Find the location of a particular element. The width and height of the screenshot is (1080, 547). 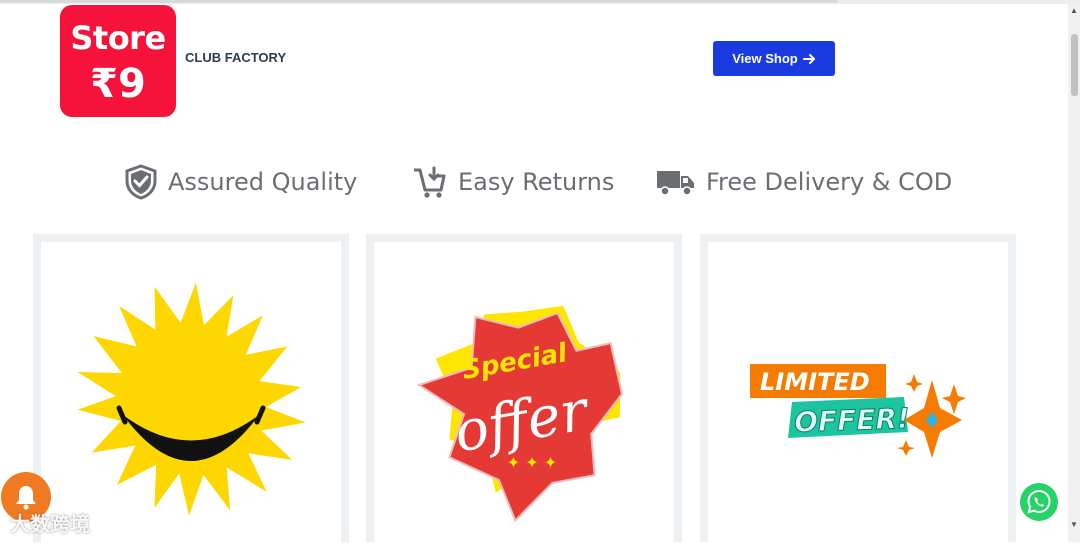

view-shop-button: View Shop is located at coordinates (774, 58).